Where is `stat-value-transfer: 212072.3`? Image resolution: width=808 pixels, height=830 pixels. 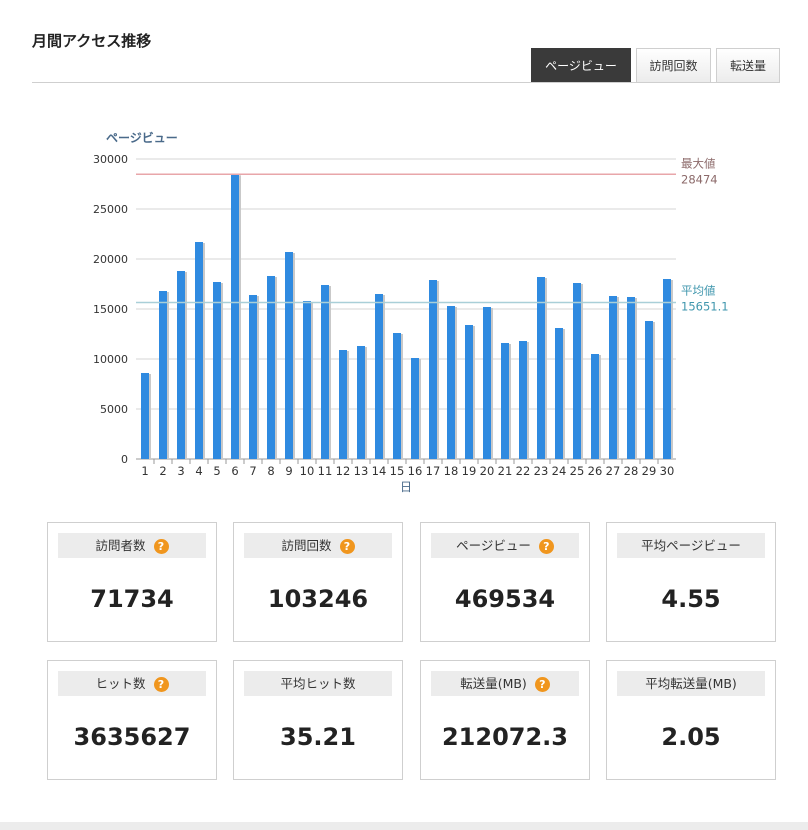 stat-value-transfer: 212072.3 is located at coordinates (504, 737).